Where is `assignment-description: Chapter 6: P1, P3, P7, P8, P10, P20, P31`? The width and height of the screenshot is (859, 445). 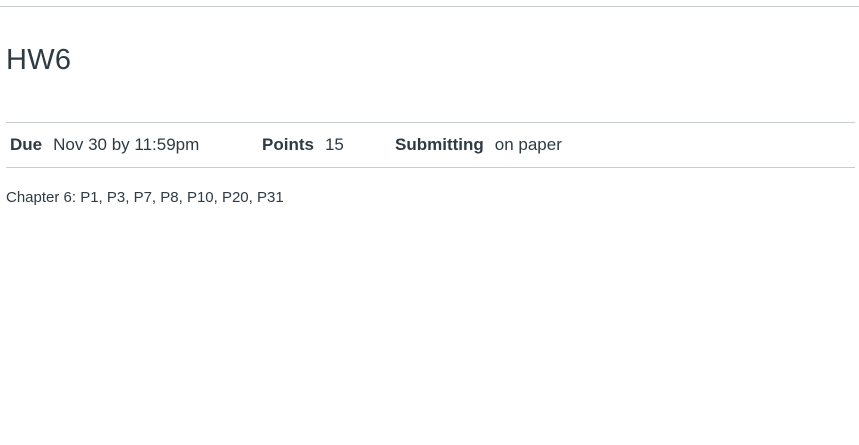 assignment-description: Chapter 6: P1, P3, P7, P8, P10, P20, P31 is located at coordinates (145, 197).